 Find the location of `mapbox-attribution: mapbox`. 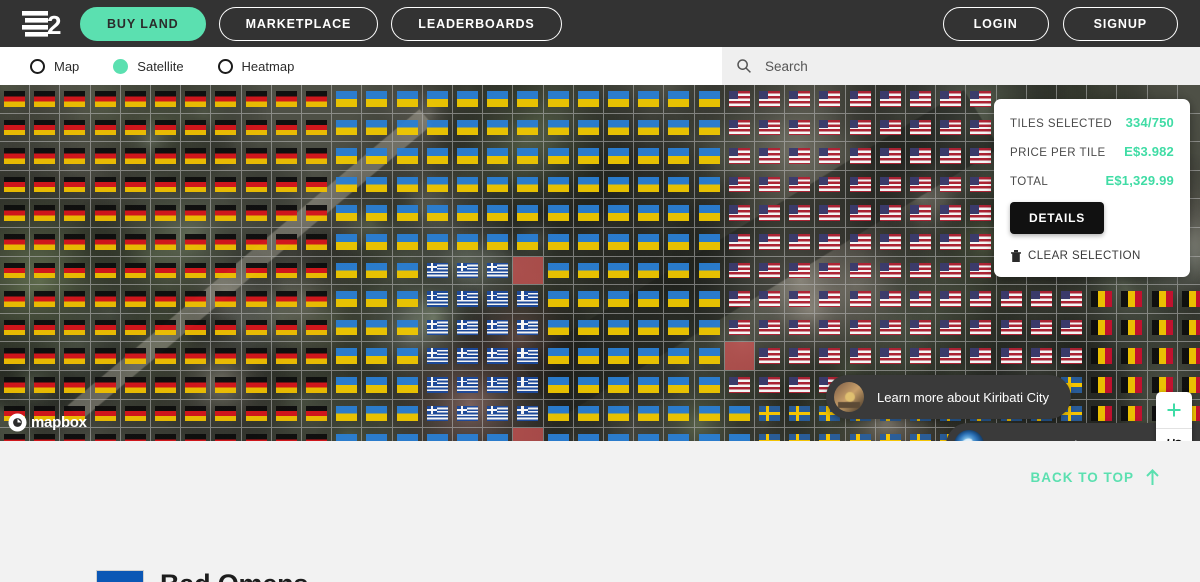

mapbox-attribution: mapbox is located at coordinates (47, 422).